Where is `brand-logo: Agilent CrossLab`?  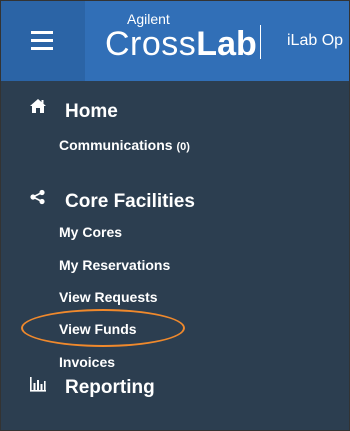
brand-logo: Agilent CrossLab is located at coordinates (181, 41).